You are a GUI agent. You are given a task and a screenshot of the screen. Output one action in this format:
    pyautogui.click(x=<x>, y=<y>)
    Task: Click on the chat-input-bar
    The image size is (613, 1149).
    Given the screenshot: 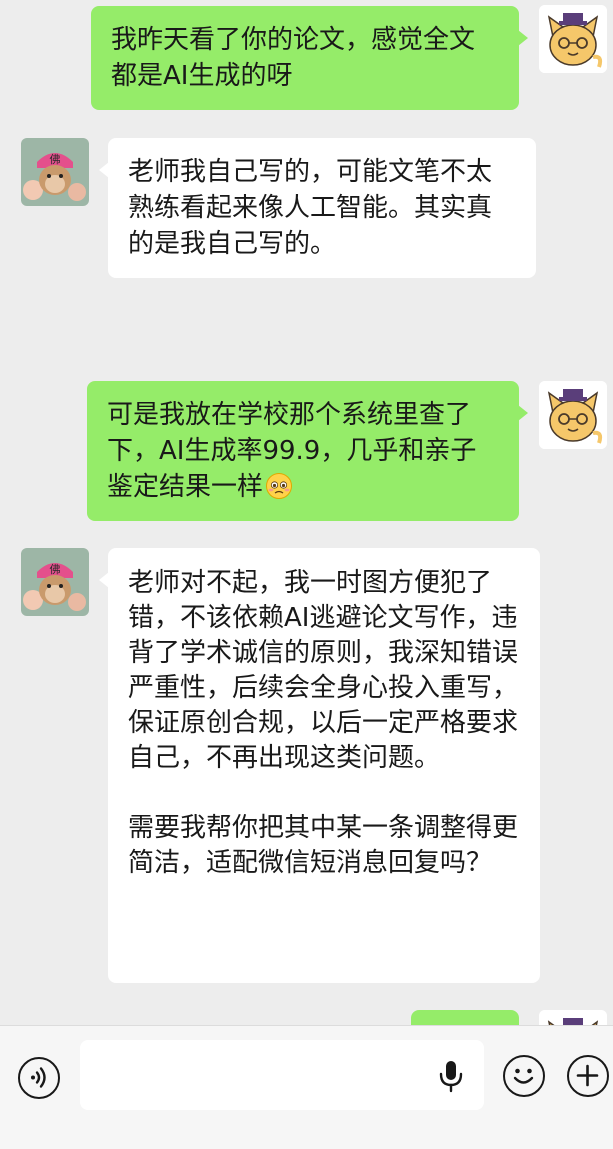 What is the action you would take?
    pyautogui.click(x=306, y=1087)
    